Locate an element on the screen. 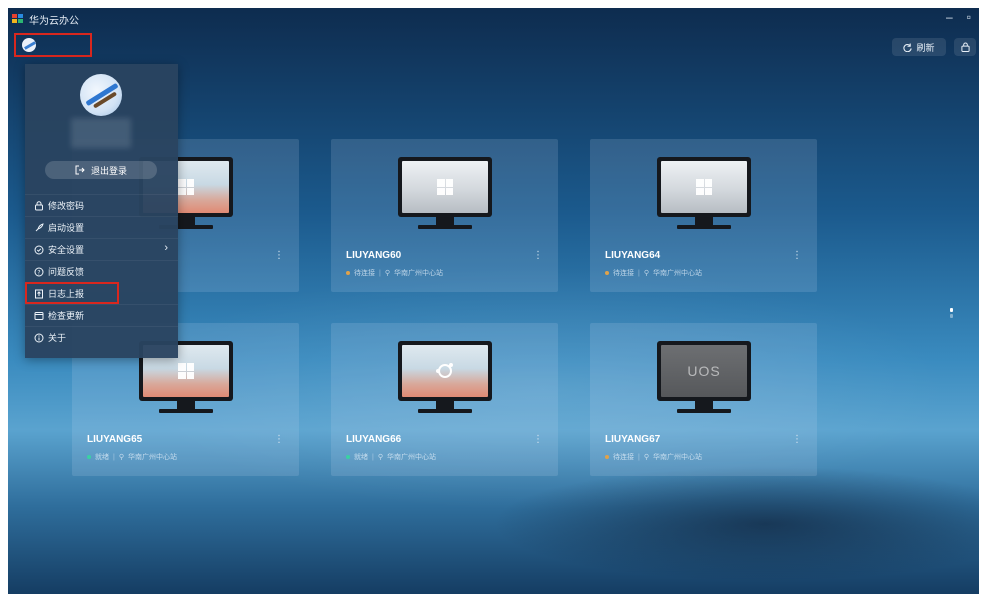 This screenshot has width=986, height=594. question-icon: ? is located at coordinates (38, 271).